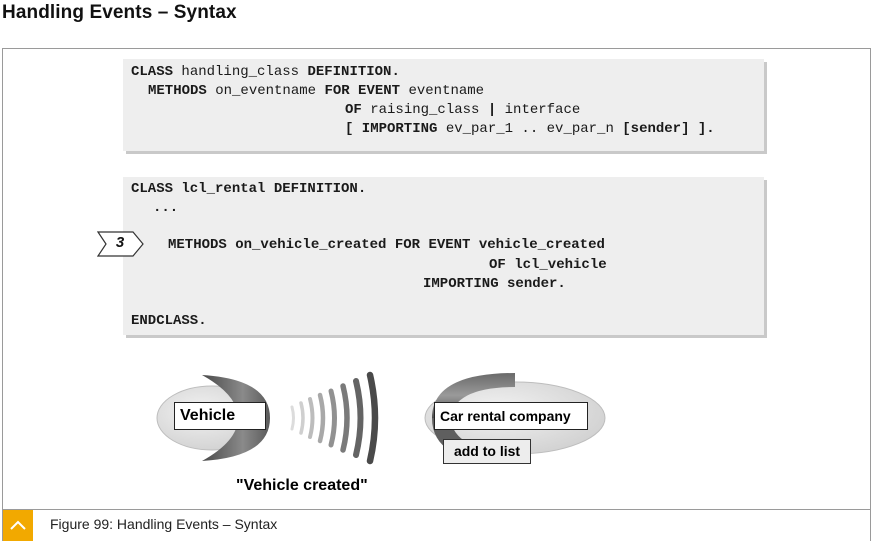 This screenshot has width=875, height=546. What do you see at coordinates (494, 284) in the screenshot?
I see `example-line-5: IMPORTING sender.` at bounding box center [494, 284].